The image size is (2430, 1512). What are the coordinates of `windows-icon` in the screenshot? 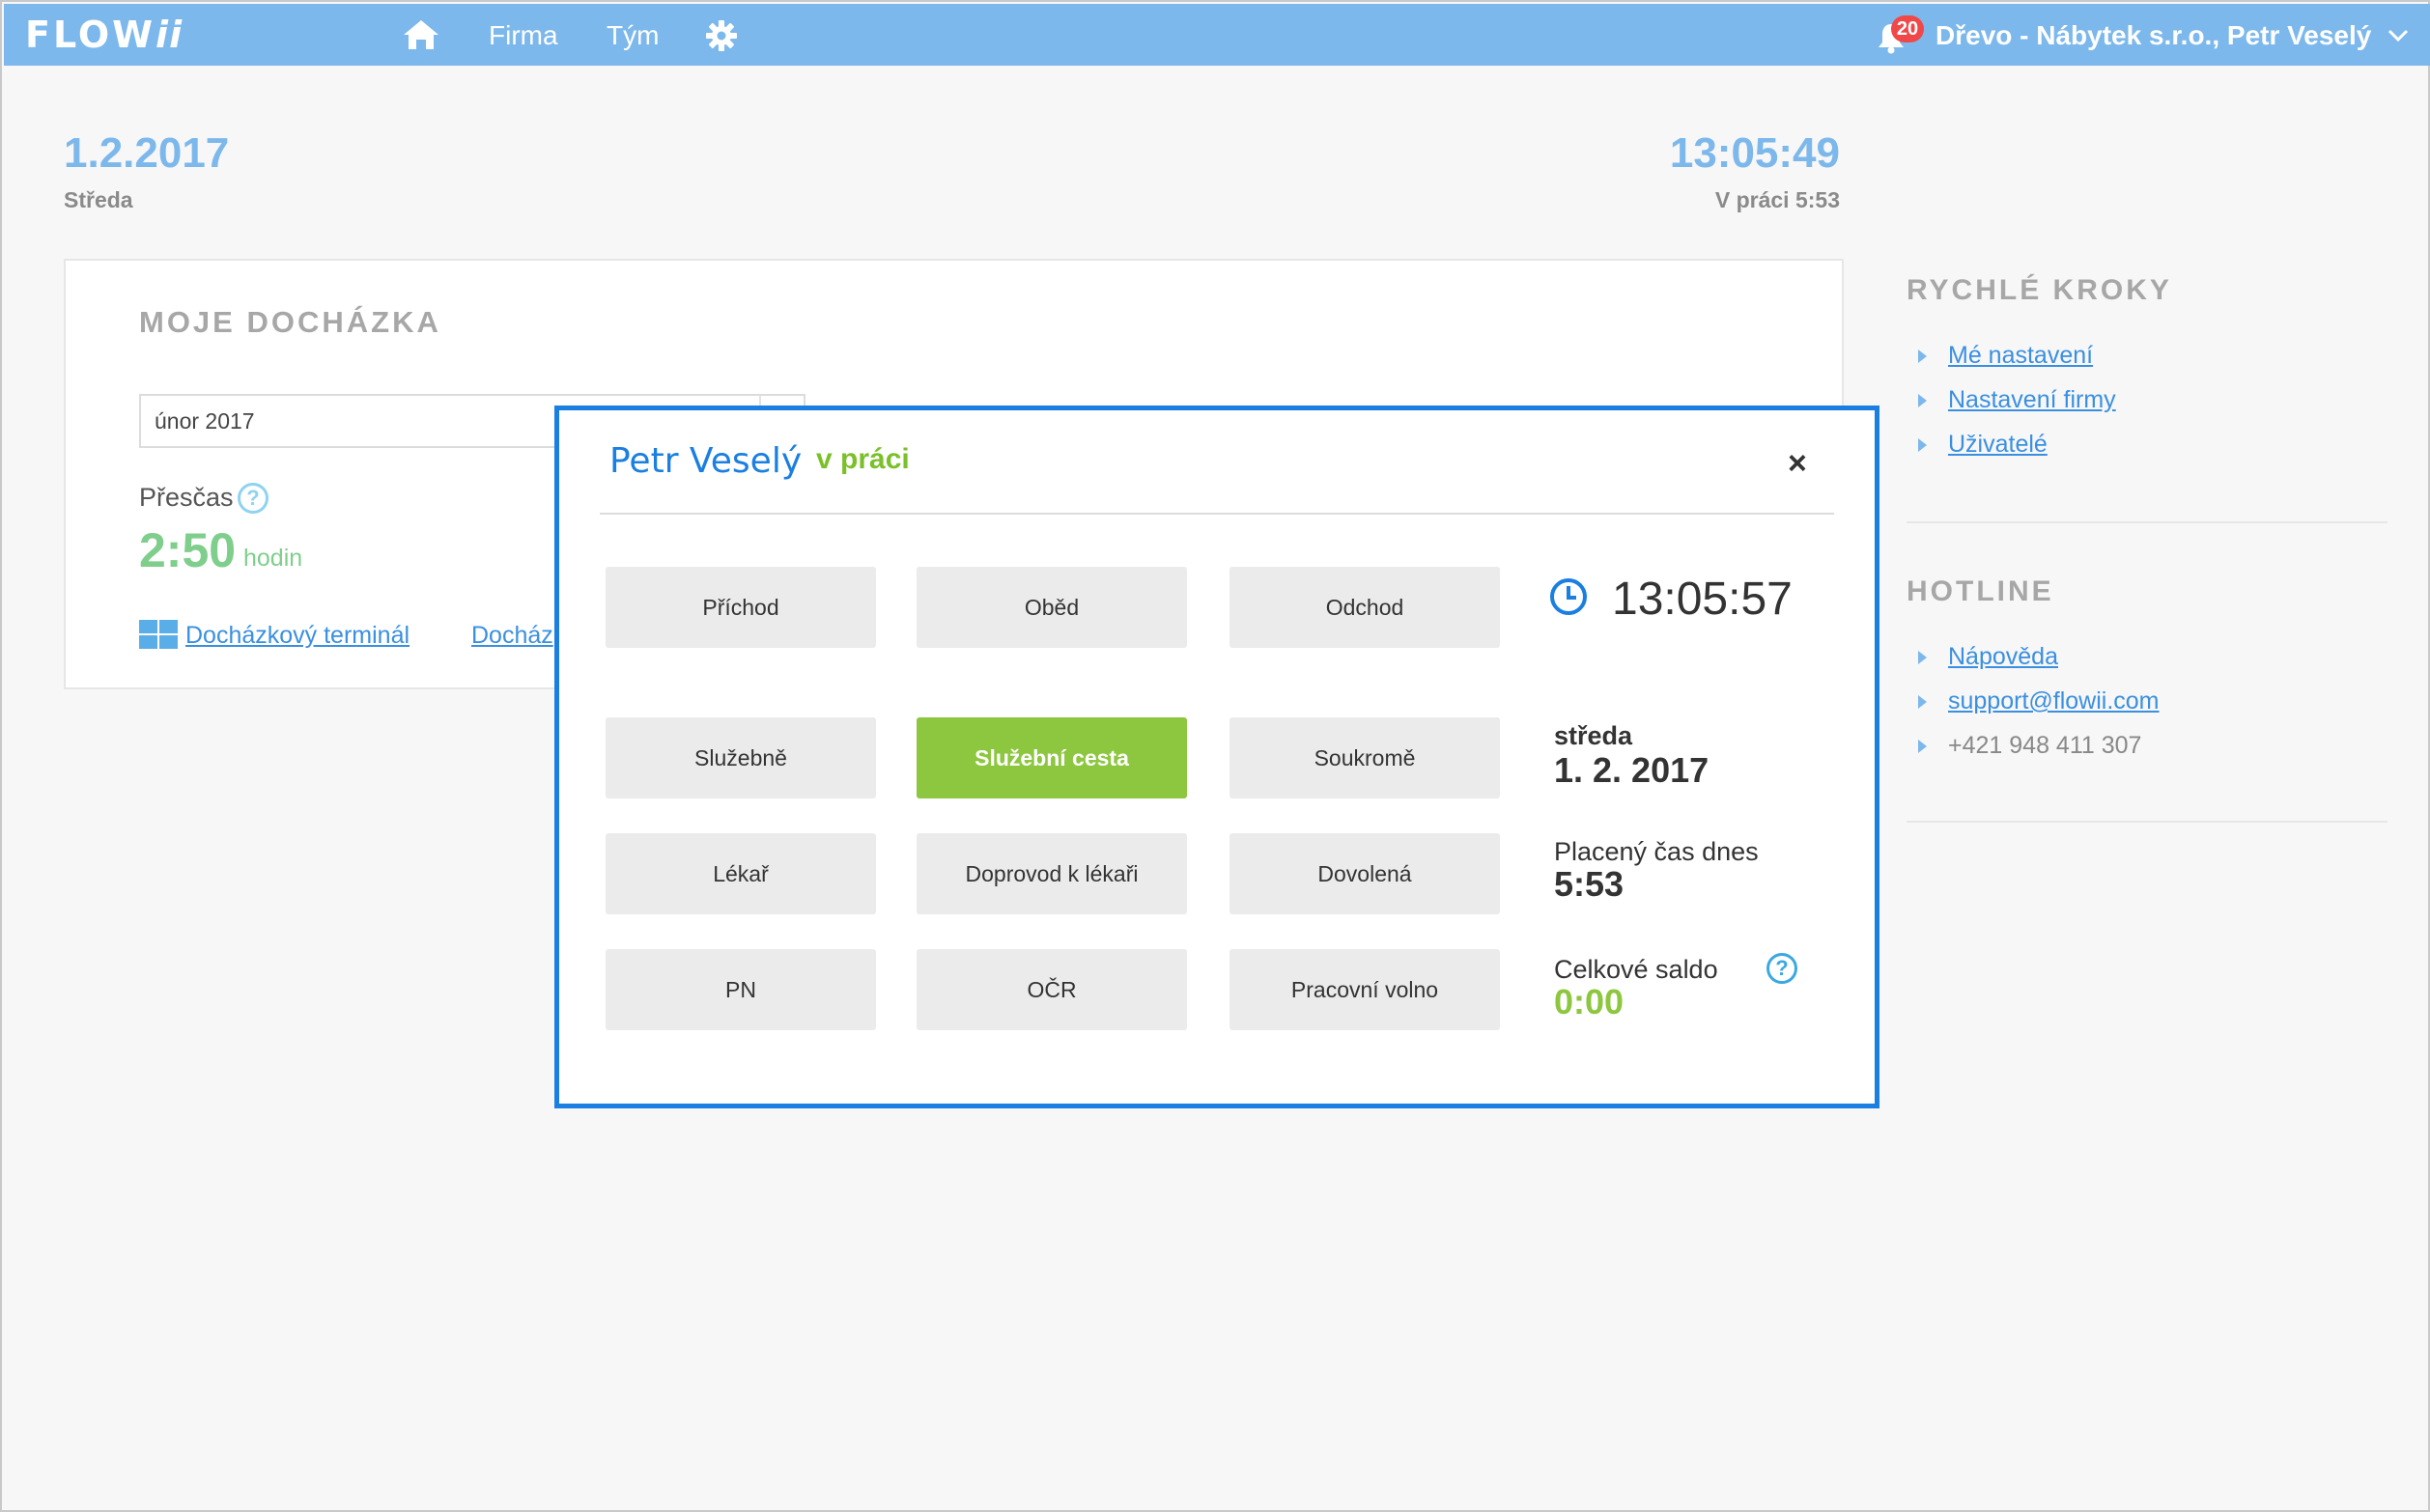 It's located at (158, 635).